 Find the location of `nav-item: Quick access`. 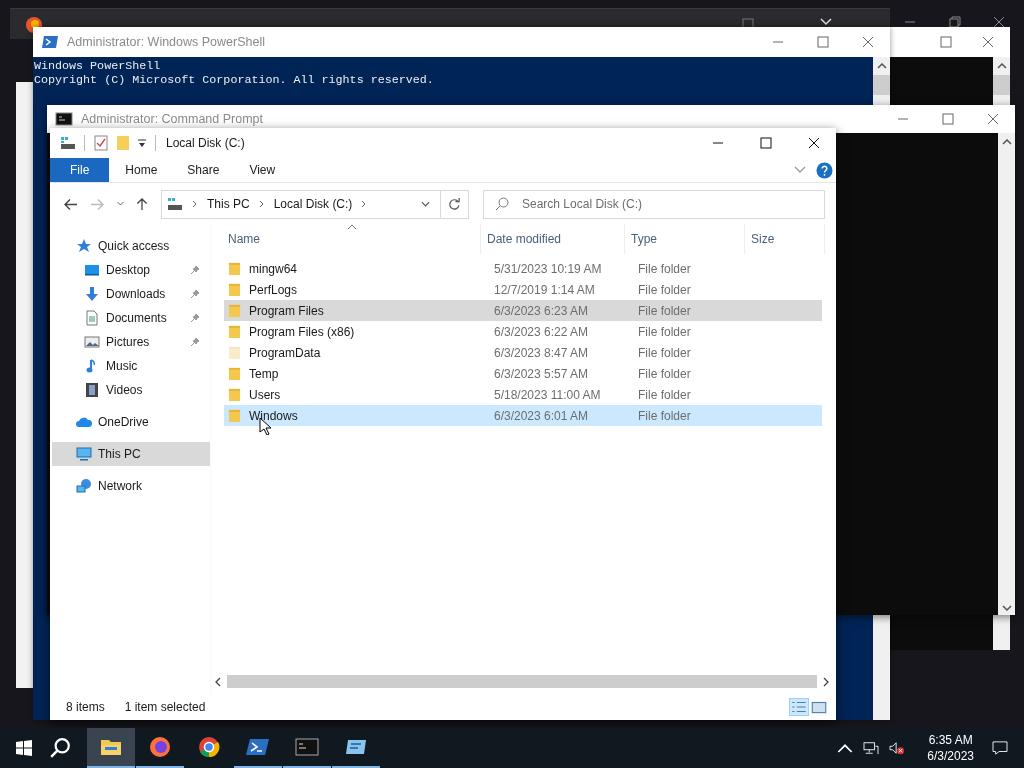

nav-item: Quick access is located at coordinates (131, 246).